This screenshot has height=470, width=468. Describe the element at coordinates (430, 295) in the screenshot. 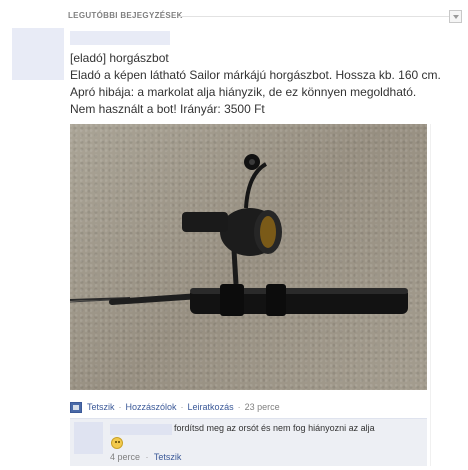

I see `right-divider` at that location.